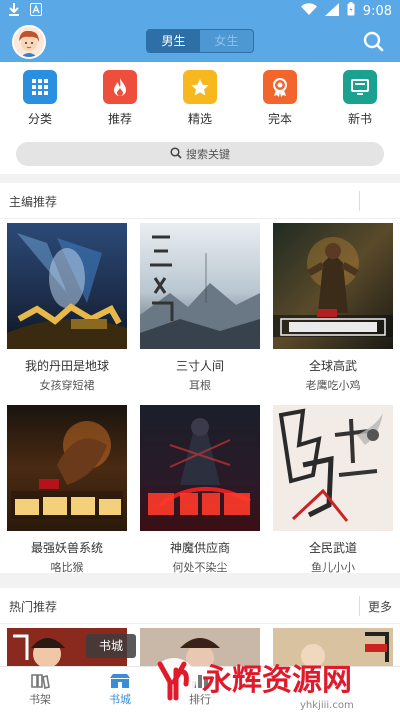 This screenshot has height=712, width=400. Describe the element at coordinates (39, 119) in the screenshot. I see `category-label: 分类` at that location.